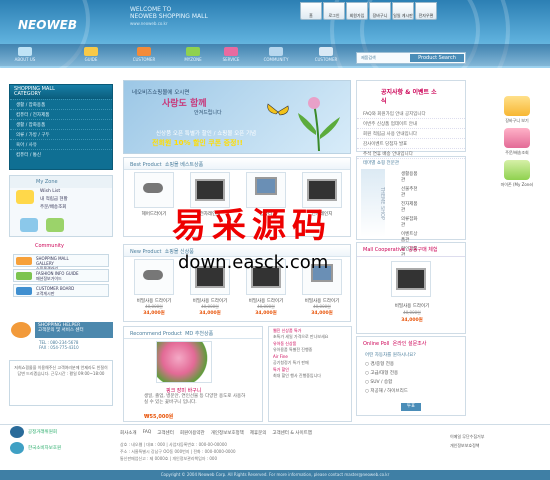 The height and width of the screenshot is (480, 550). What do you see at coordinates (497, 436) in the screenshot?
I see `no-email-collection-link: 이메일 무단수집거부` at bounding box center [497, 436].